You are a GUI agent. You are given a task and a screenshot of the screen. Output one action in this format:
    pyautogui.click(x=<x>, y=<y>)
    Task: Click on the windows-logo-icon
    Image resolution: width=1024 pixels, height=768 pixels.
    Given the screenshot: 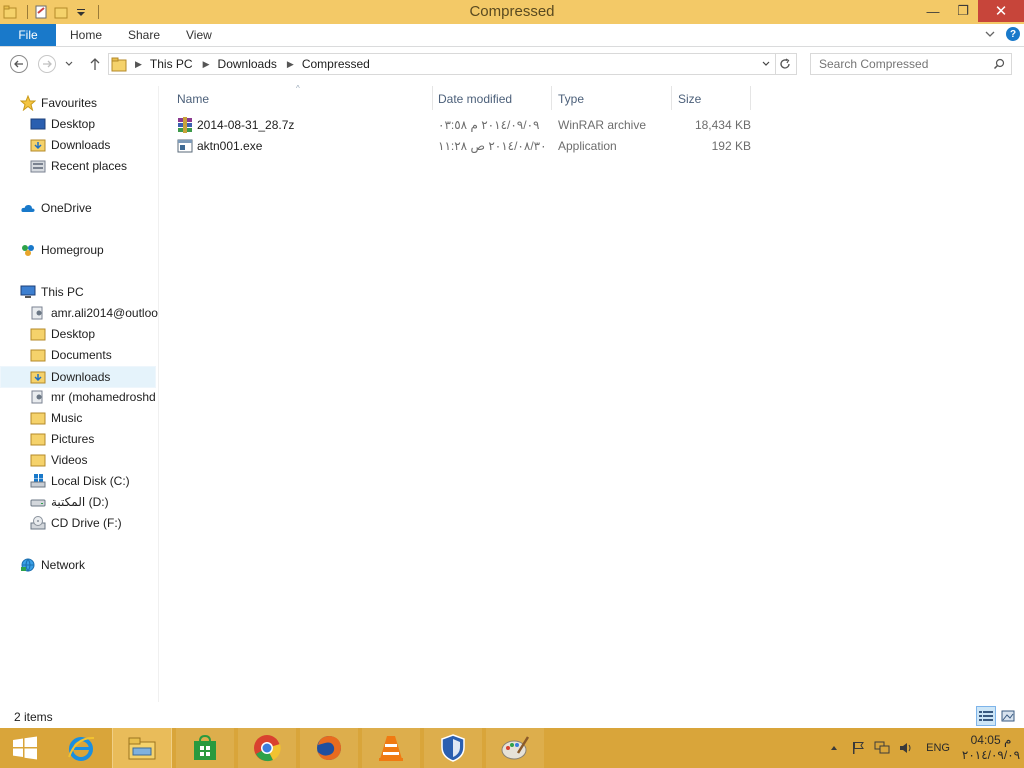 What is the action you would take?
    pyautogui.click(x=25, y=748)
    